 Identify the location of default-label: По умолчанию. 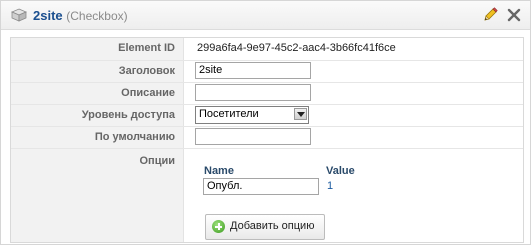
(134, 137).